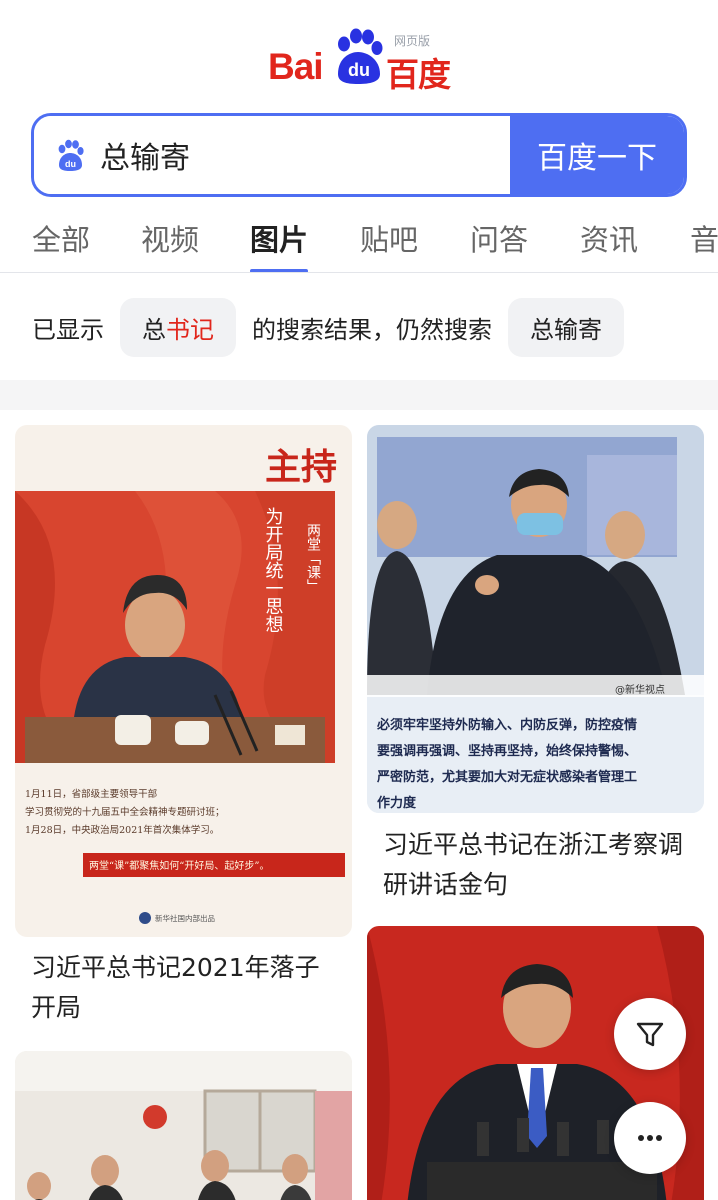 Image resolution: width=718 pixels, height=1200 pixels. I want to click on corrected-query-chip: 总书记, so click(178, 327).